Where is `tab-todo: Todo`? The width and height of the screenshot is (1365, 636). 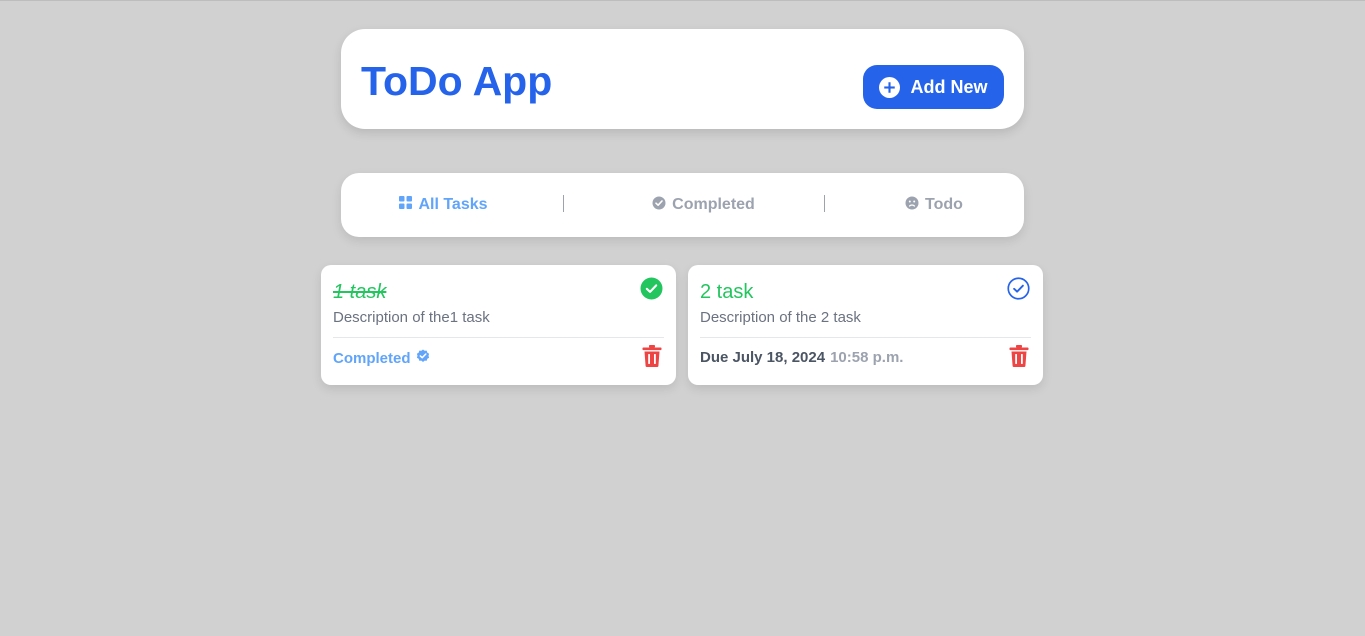 tab-todo: Todo is located at coordinates (934, 205).